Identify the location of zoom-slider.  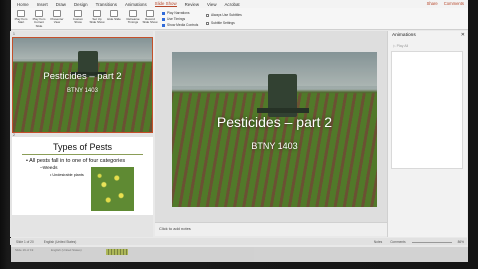
(432, 242).